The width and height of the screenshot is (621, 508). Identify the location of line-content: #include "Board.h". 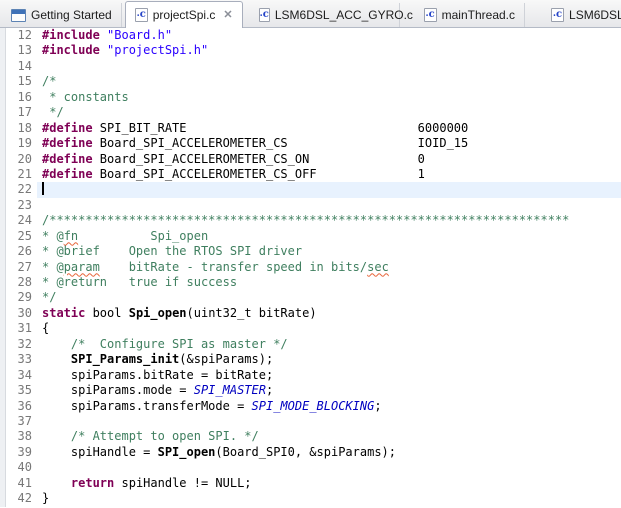
(107, 35).